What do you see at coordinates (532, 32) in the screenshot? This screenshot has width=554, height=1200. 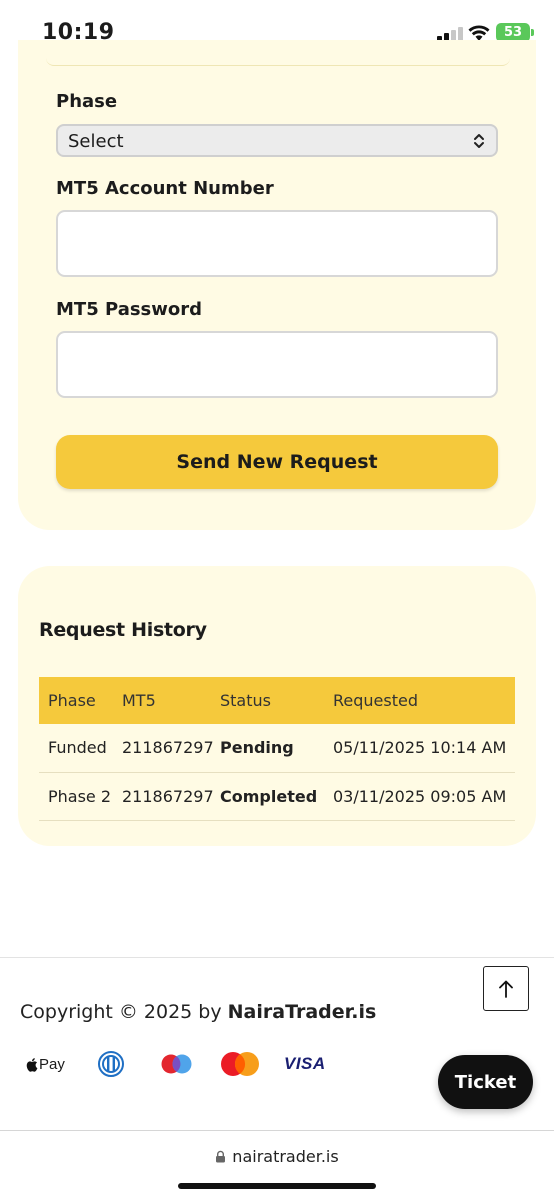 I see `battery-tip` at bounding box center [532, 32].